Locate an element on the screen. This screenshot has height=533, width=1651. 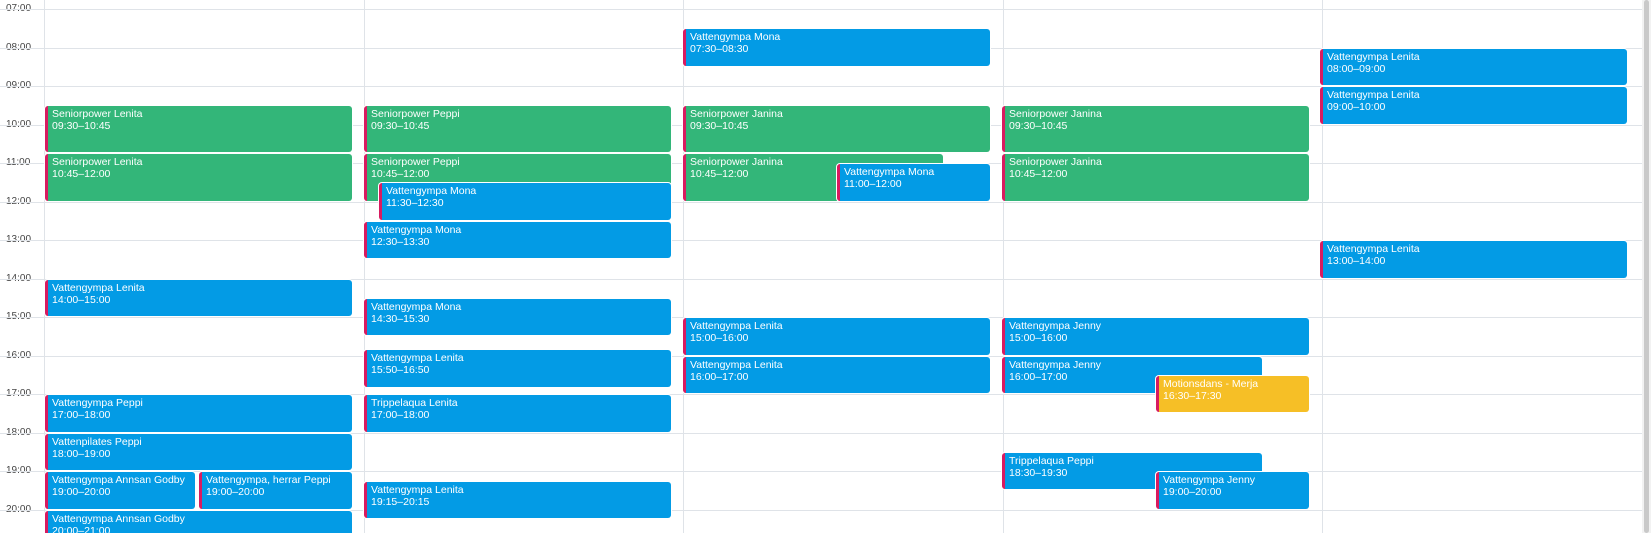
calendar-event: Vattengympa Lenita 14:00–15:00 is located at coordinates (198, 297).